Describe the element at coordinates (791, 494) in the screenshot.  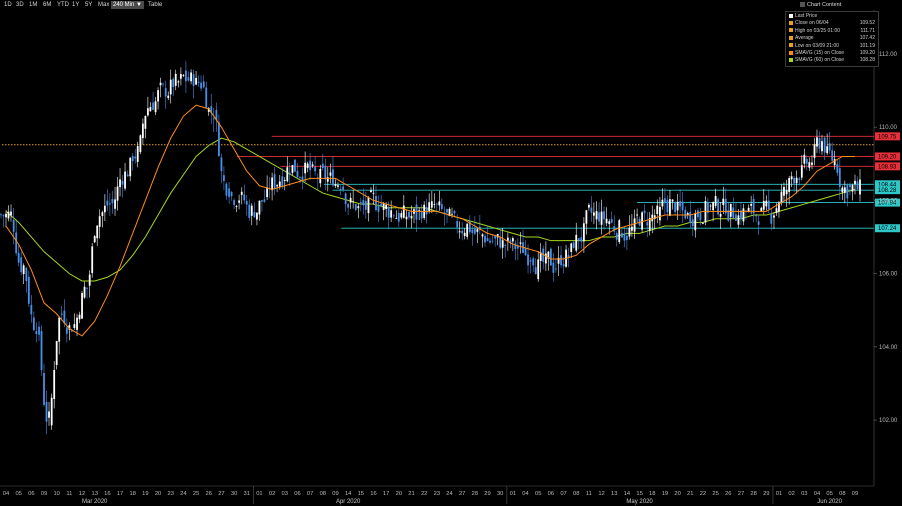
I see `x-tick-label: 02` at that location.